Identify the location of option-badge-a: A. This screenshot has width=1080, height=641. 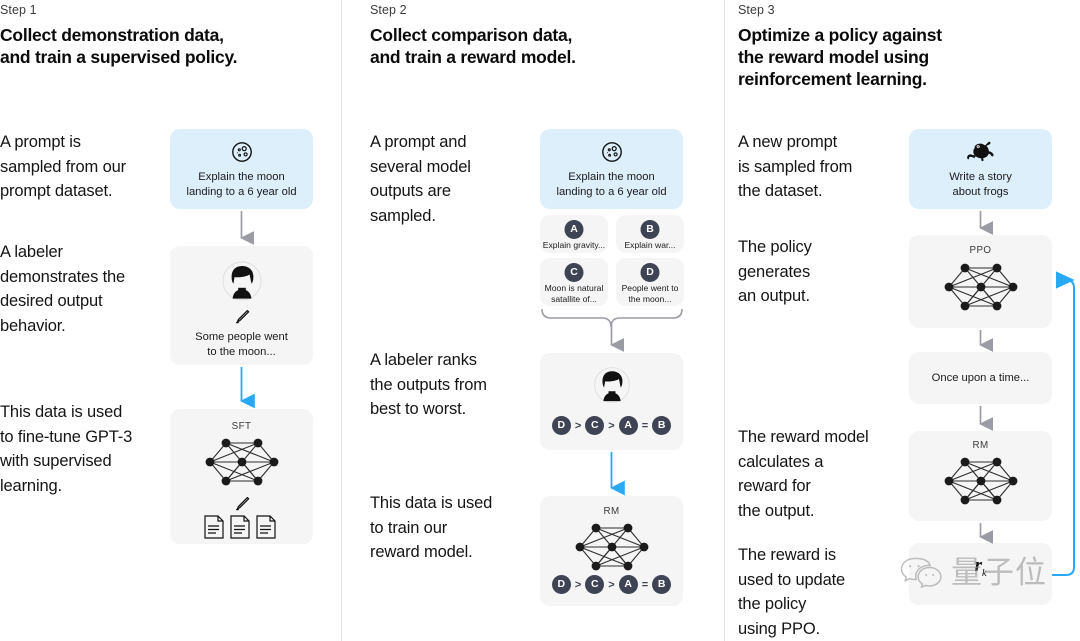
(574, 229).